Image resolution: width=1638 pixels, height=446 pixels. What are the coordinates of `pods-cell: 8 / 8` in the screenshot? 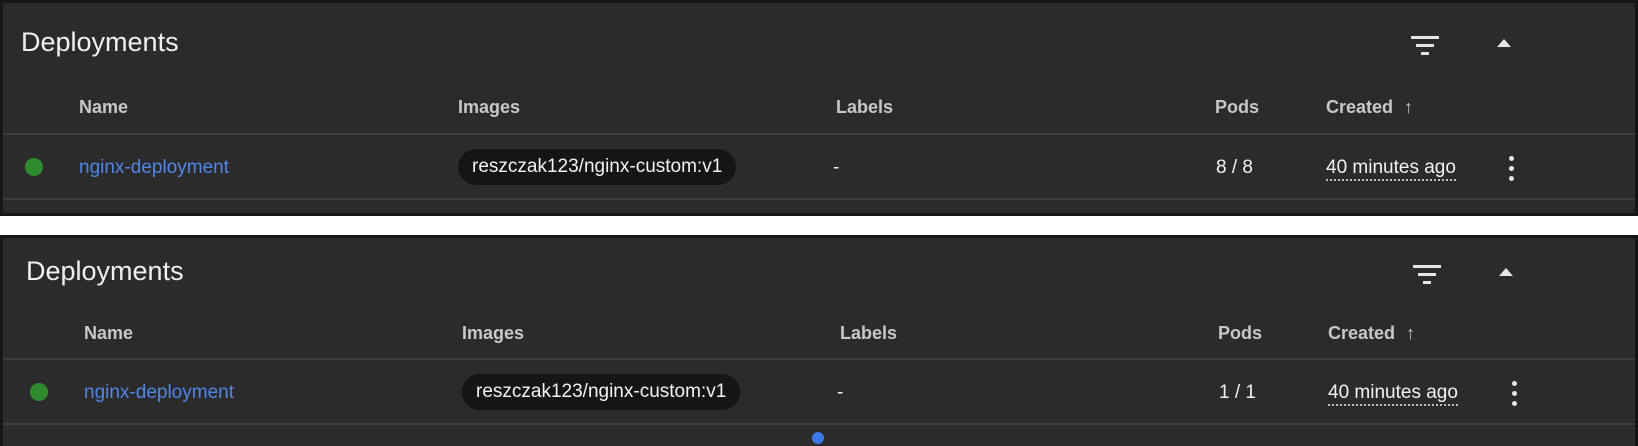 It's located at (1234, 167).